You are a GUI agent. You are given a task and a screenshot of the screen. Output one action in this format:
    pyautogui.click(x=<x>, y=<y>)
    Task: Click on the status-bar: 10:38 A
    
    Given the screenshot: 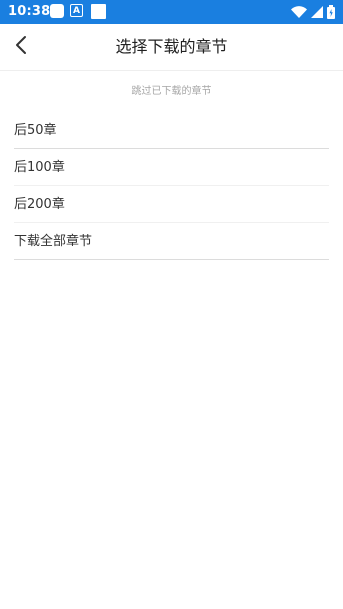 What is the action you would take?
    pyautogui.click(x=171, y=12)
    